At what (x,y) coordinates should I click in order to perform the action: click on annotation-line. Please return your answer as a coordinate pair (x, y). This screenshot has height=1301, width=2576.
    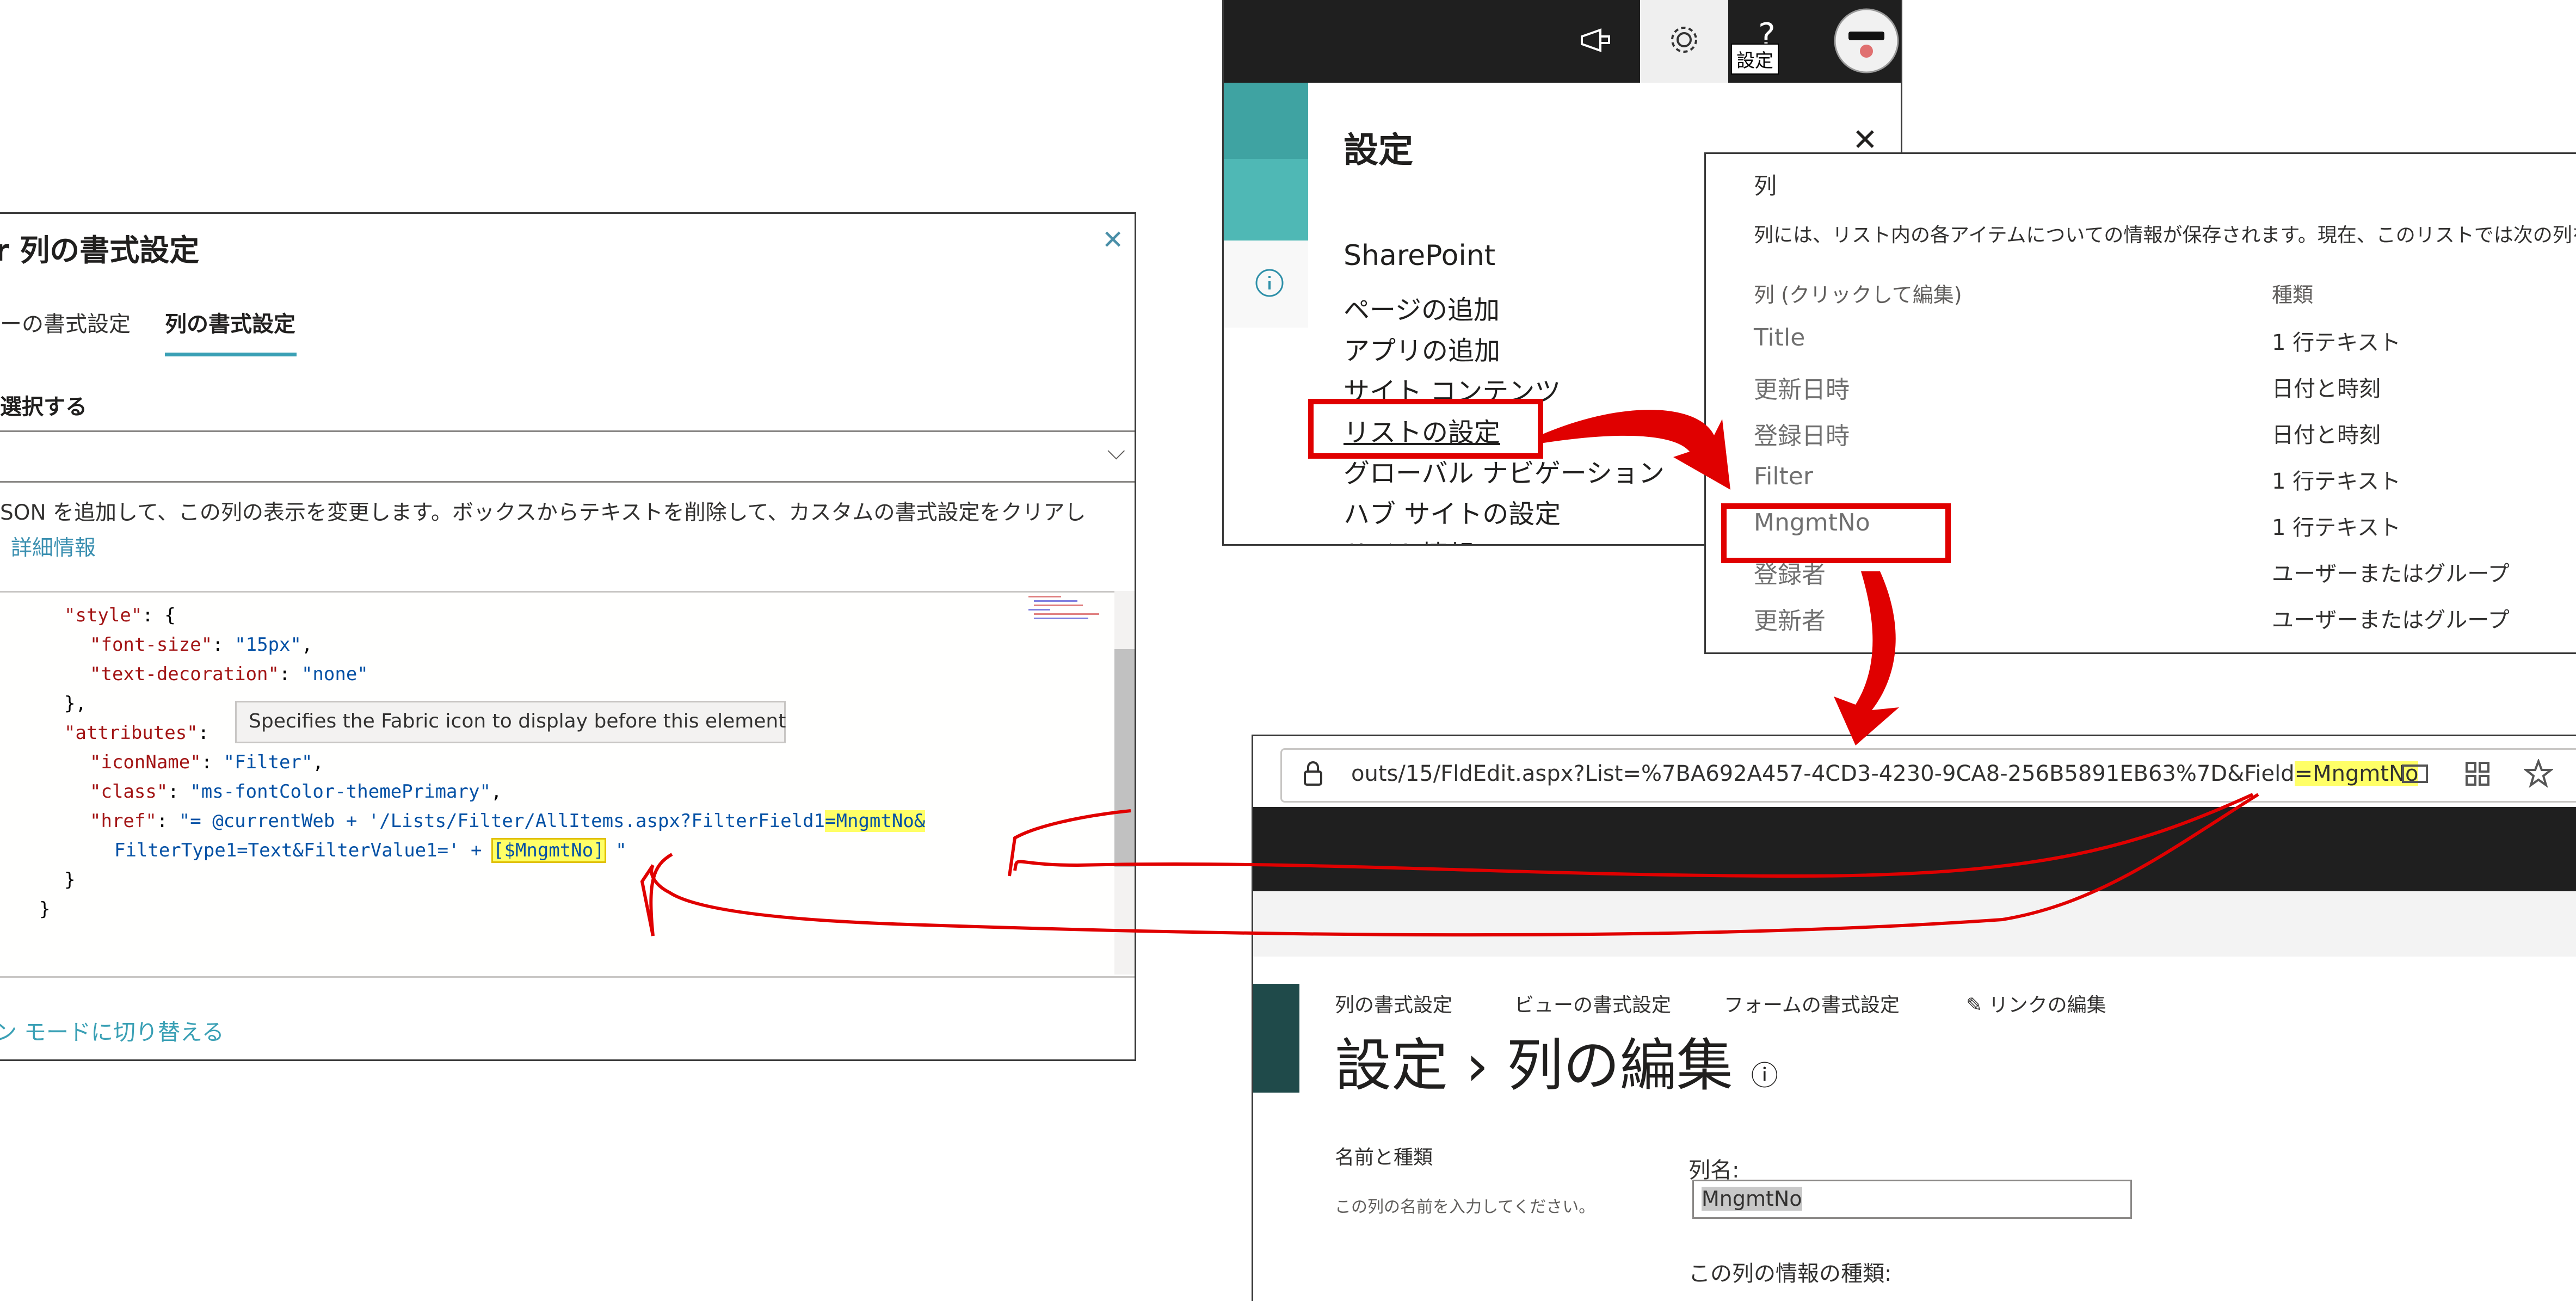
    Looking at the image, I should click on (1634, 835).